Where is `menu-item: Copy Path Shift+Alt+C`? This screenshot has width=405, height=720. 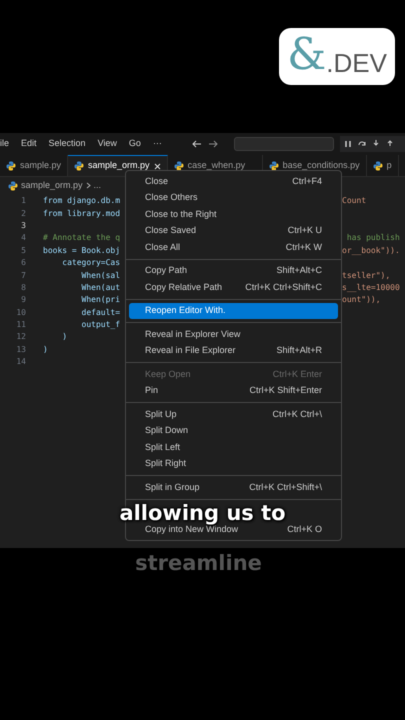 menu-item: Copy Path Shift+Alt+C is located at coordinates (233, 270).